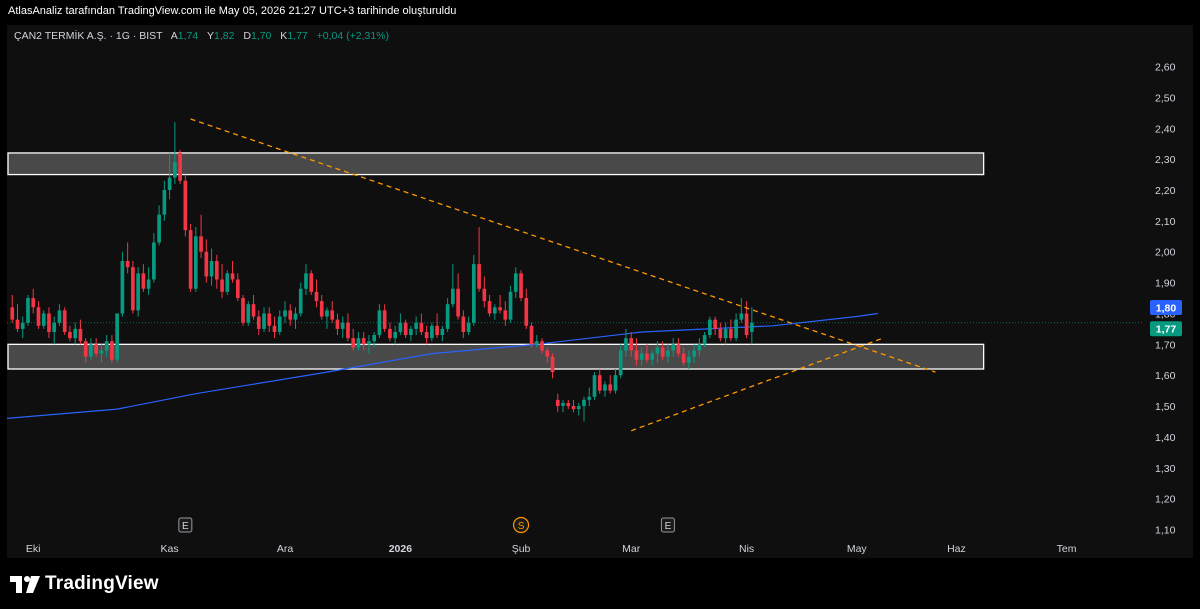  Describe the element at coordinates (224, 36) in the screenshot. I see `high-value: 1,82` at that location.